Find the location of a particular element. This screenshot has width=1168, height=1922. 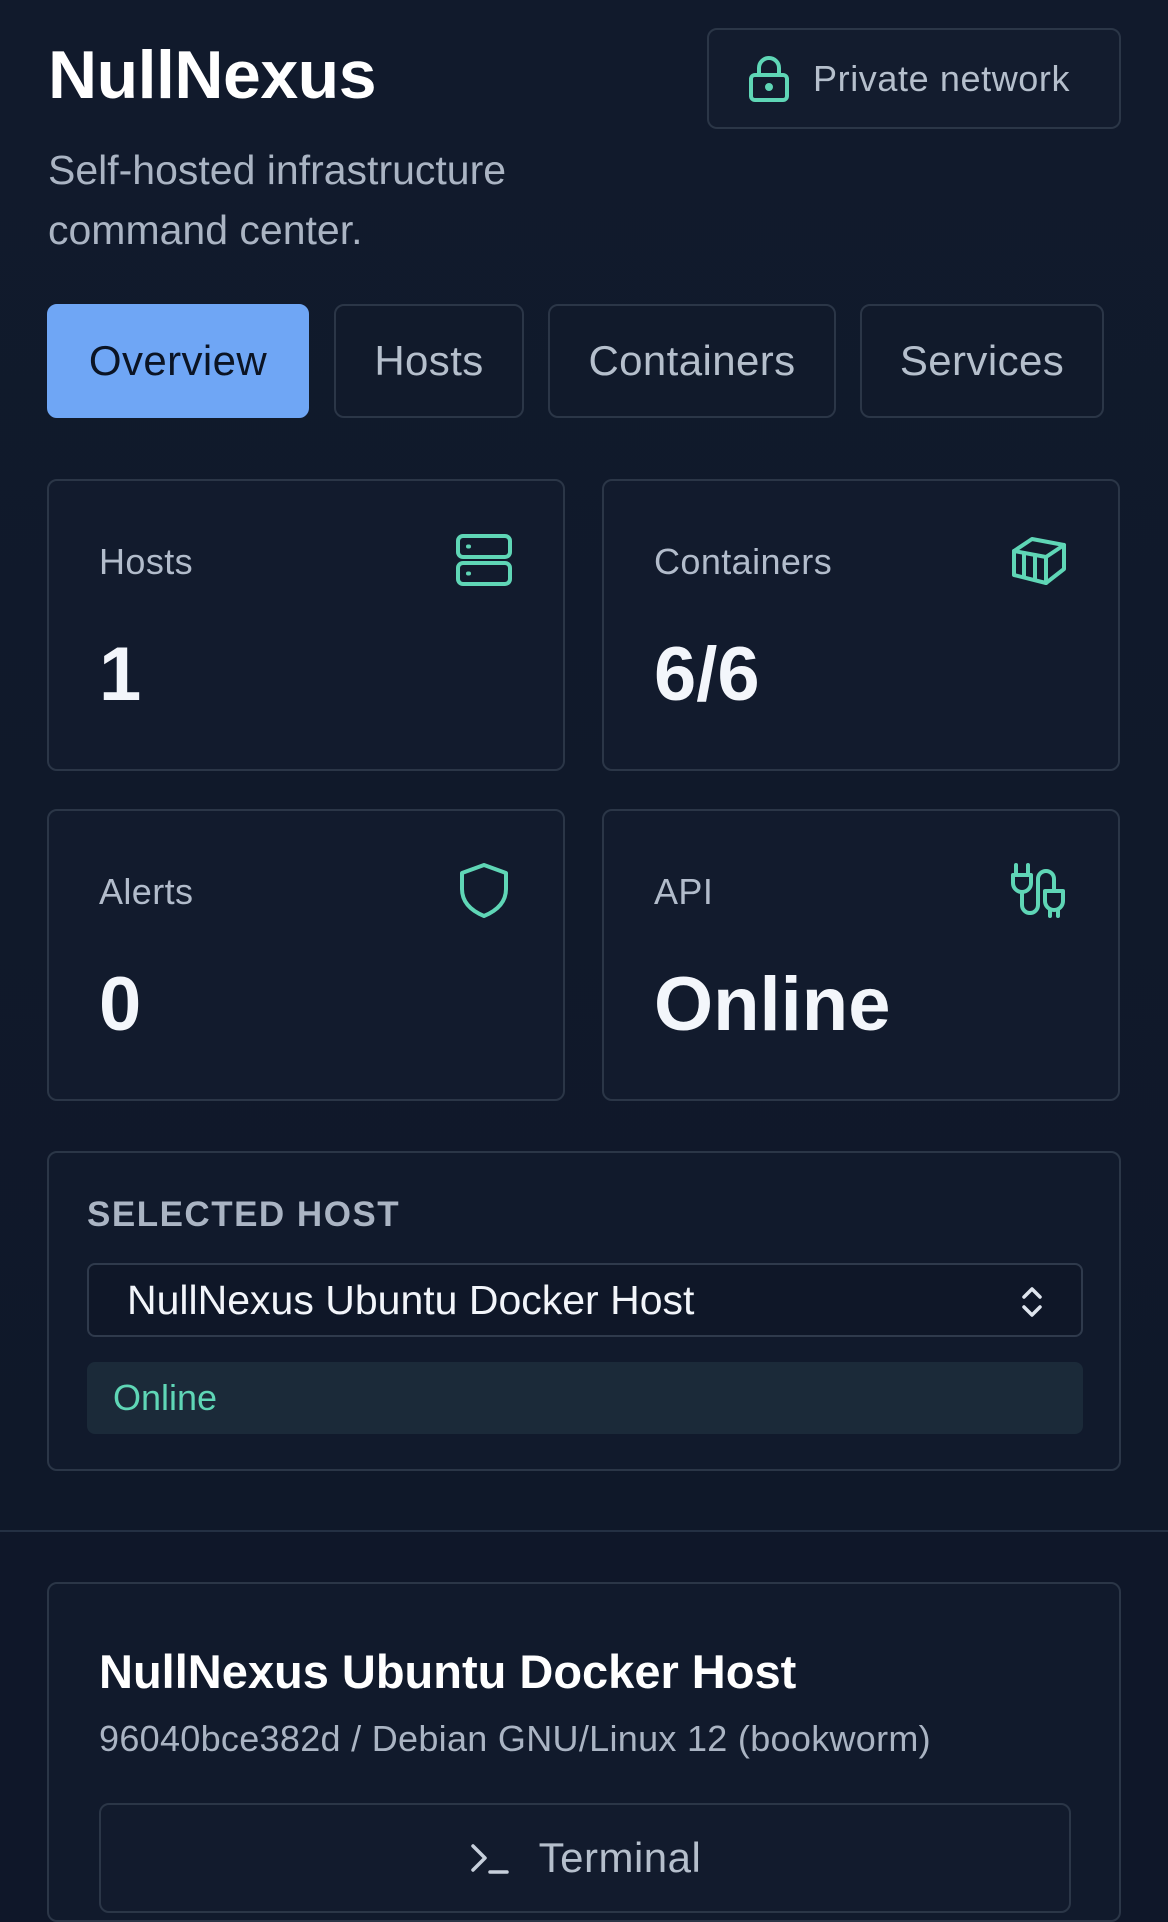

stat-value: 6/6 is located at coordinates (707, 674).